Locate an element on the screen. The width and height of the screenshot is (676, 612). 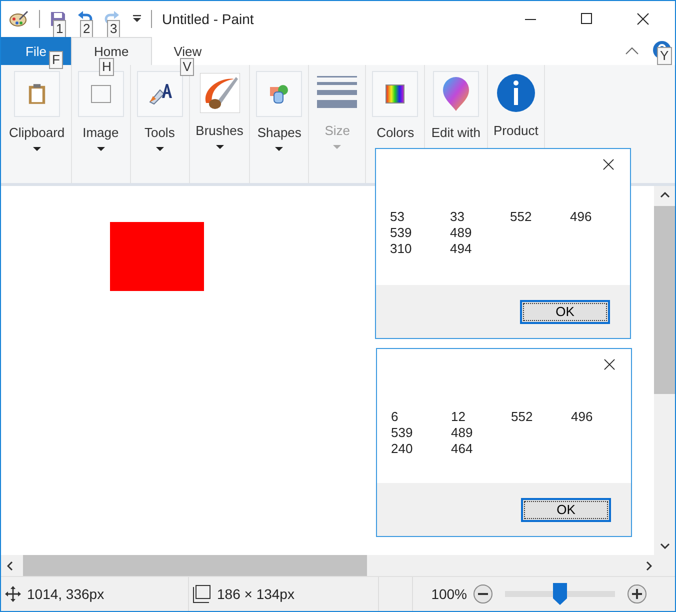
cursor-position: 1014, 336px is located at coordinates (65, 594).